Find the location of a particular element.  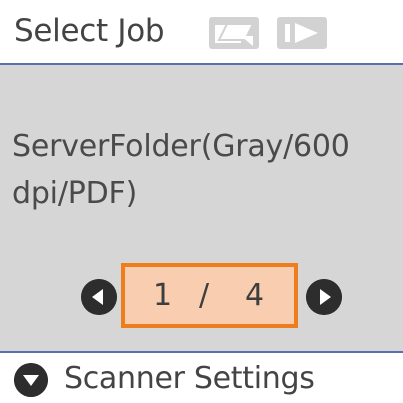

start-icon is located at coordinates (302, 33).